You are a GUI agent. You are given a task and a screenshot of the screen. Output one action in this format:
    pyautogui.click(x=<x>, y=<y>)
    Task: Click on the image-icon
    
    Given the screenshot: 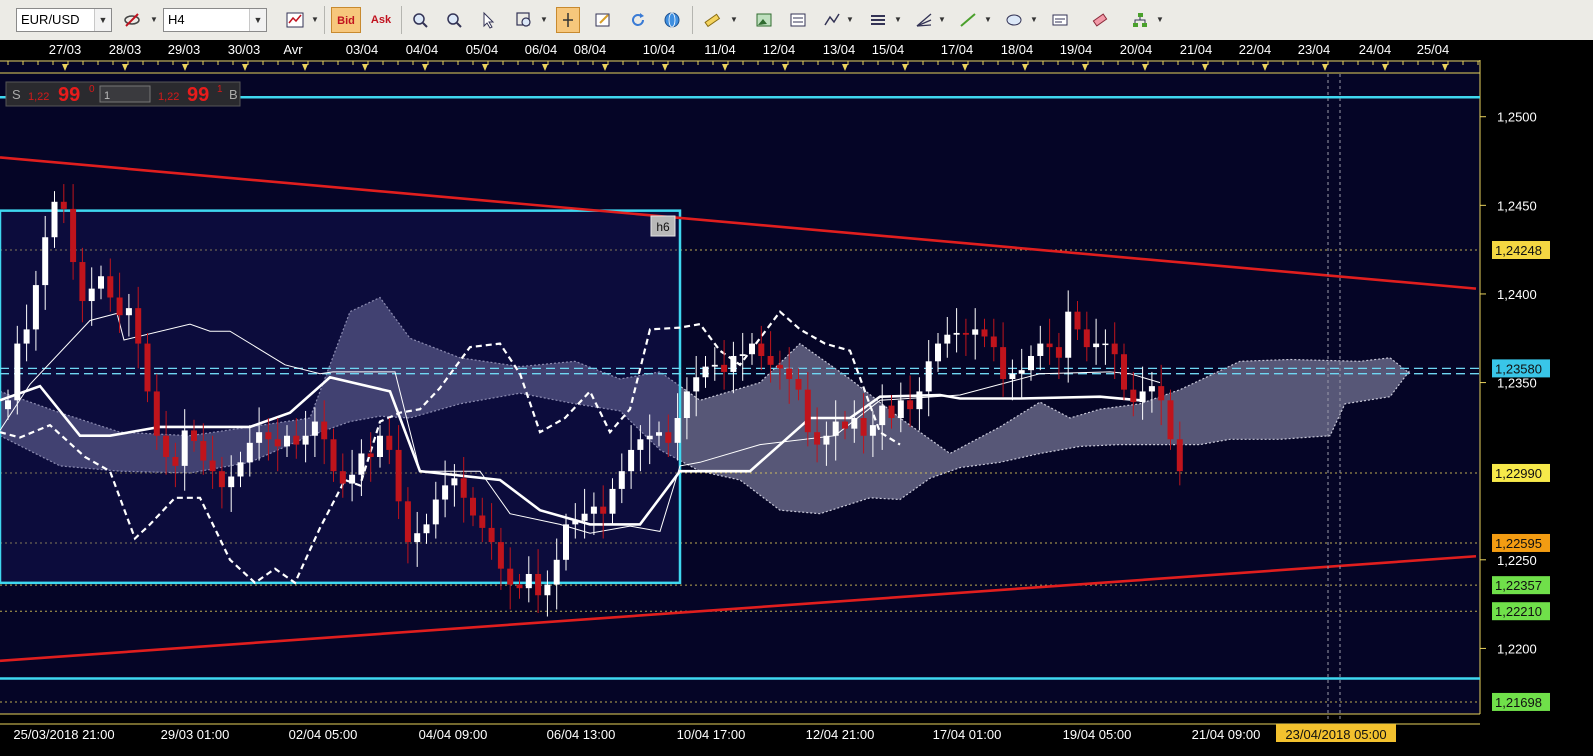 What is the action you would take?
    pyautogui.click(x=764, y=20)
    